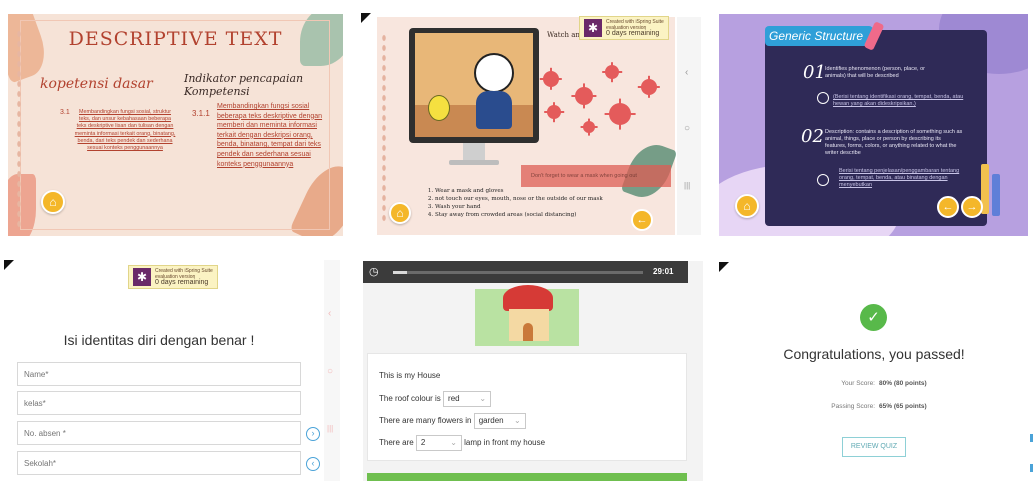 The height and width of the screenshot is (481, 1034). I want to click on school-field, so click(159, 463).